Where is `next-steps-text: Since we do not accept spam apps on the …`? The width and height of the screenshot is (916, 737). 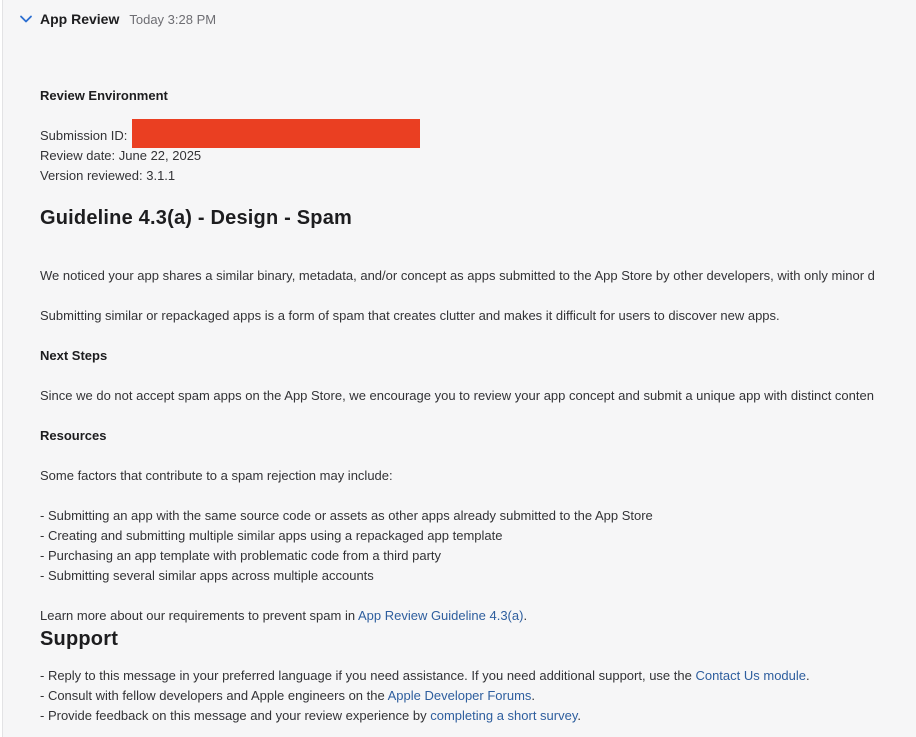
next-steps-text: Since we do not accept spam apps on the … is located at coordinates (457, 395).